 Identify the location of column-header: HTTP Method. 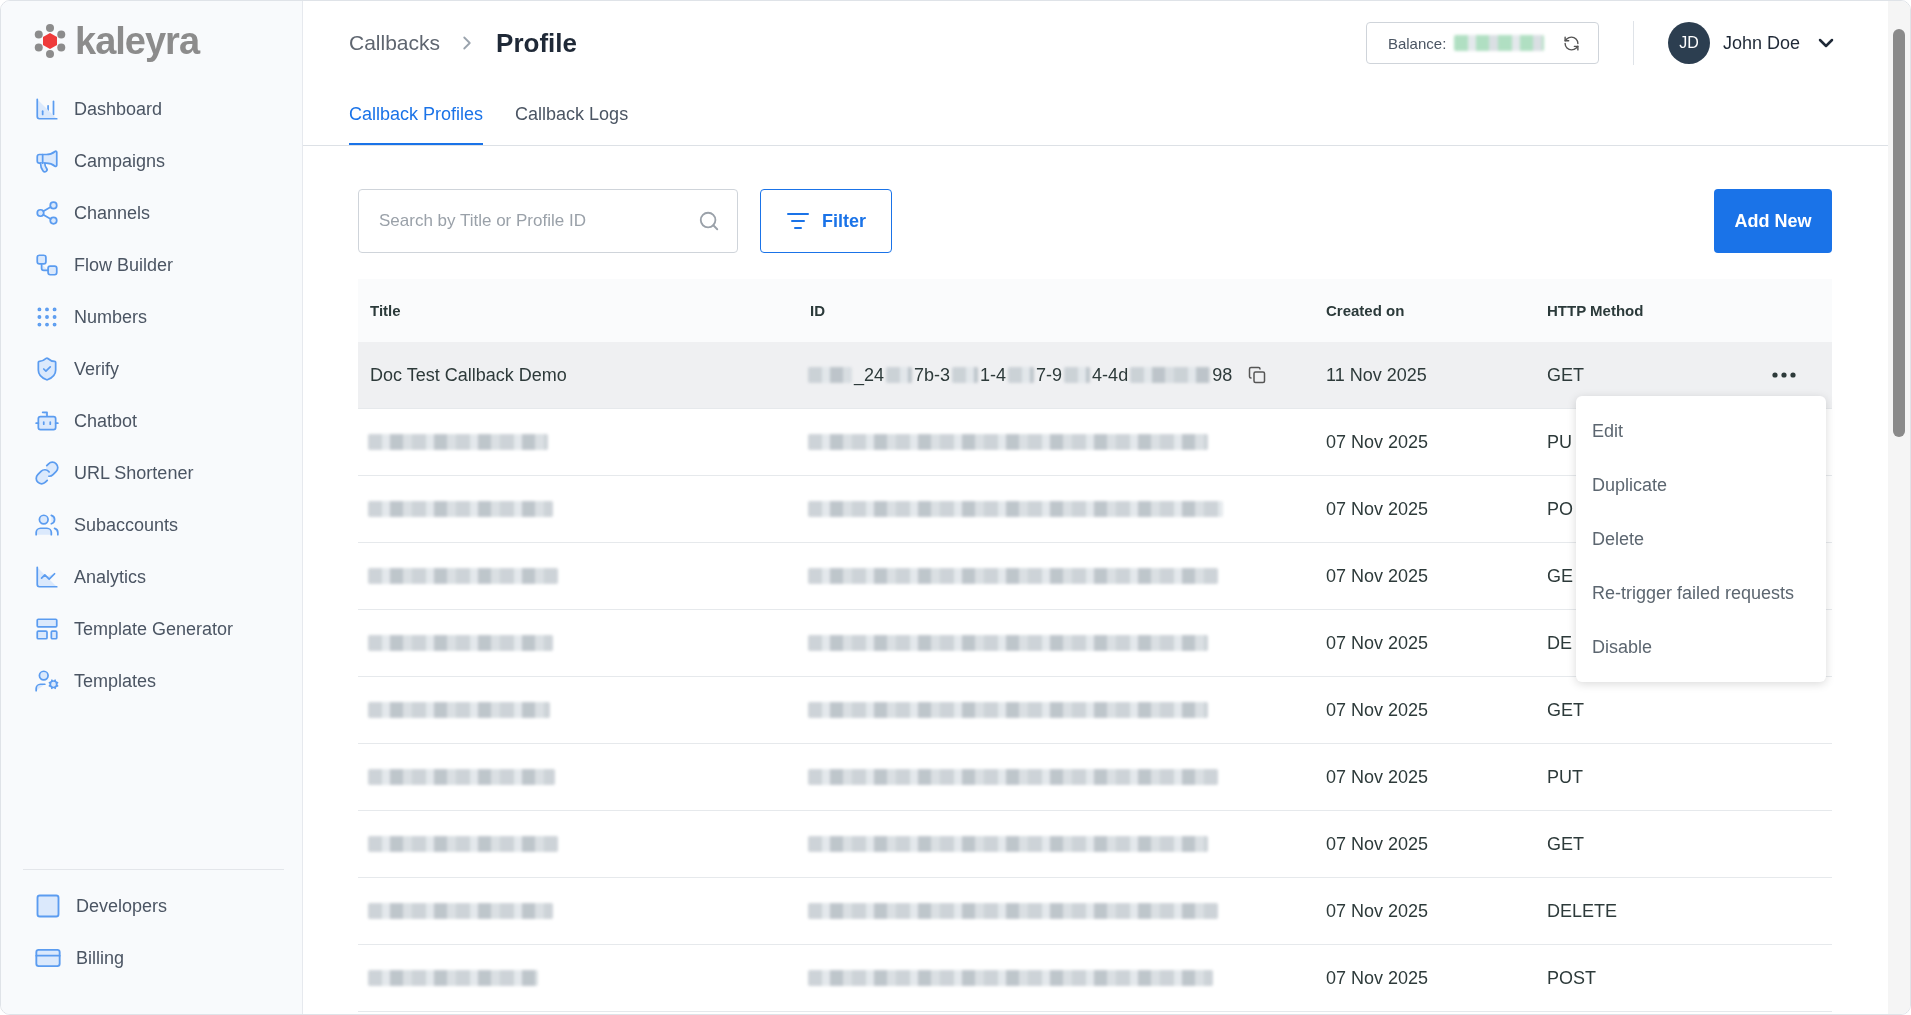
(1595, 310).